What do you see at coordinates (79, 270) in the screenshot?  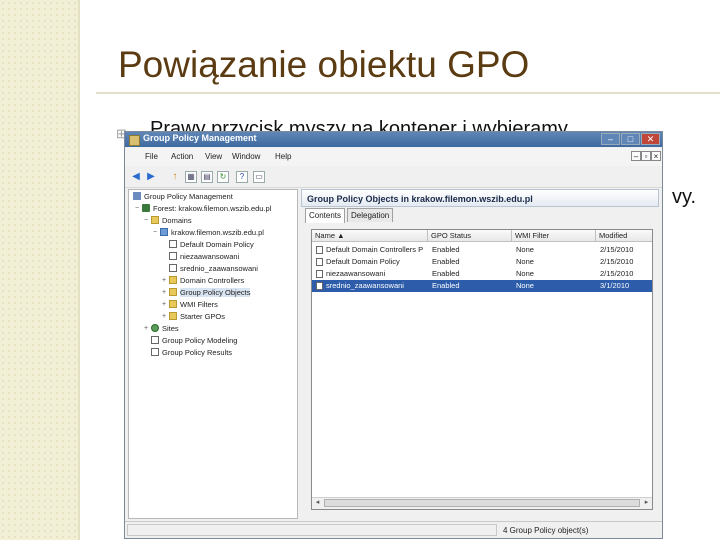 I see `strip-edge` at bounding box center [79, 270].